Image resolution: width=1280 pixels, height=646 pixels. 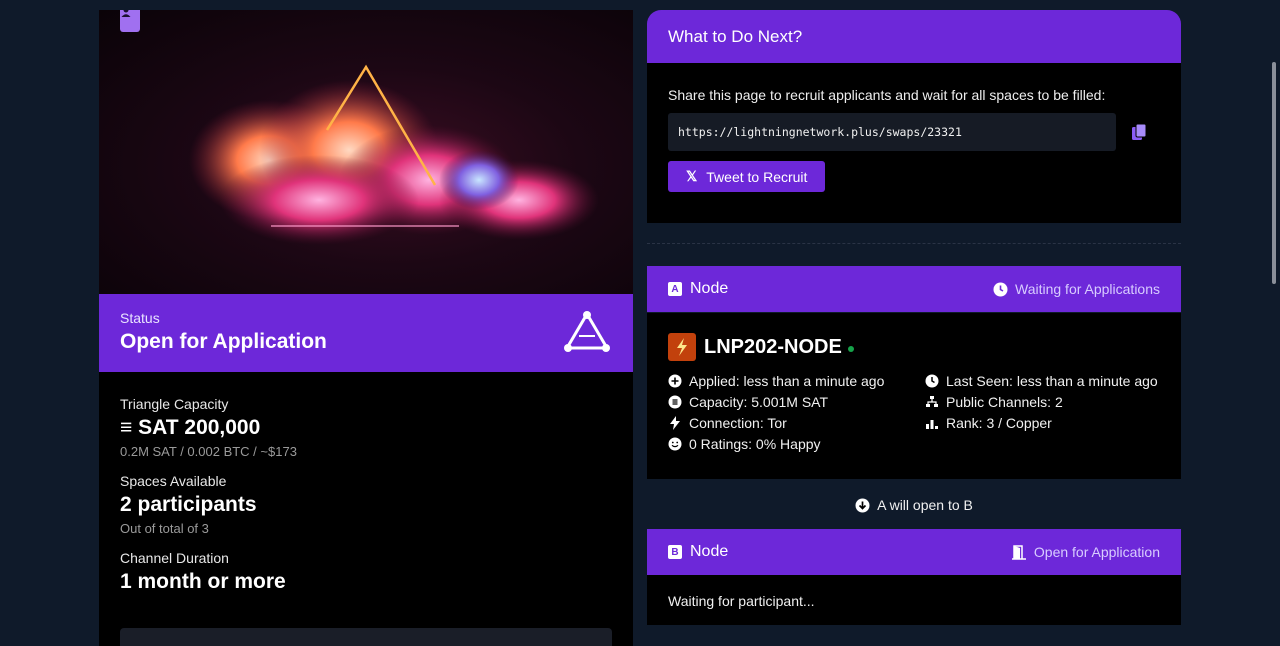 I want to click on user-badge-icon, so click(x=130, y=21).